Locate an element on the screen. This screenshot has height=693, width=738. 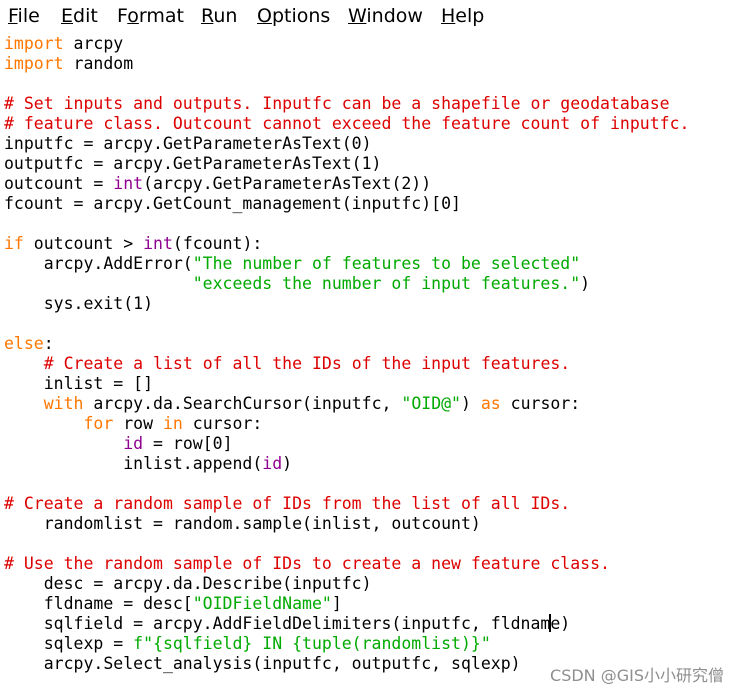
code-token-keyword: else is located at coordinates (24, 343).